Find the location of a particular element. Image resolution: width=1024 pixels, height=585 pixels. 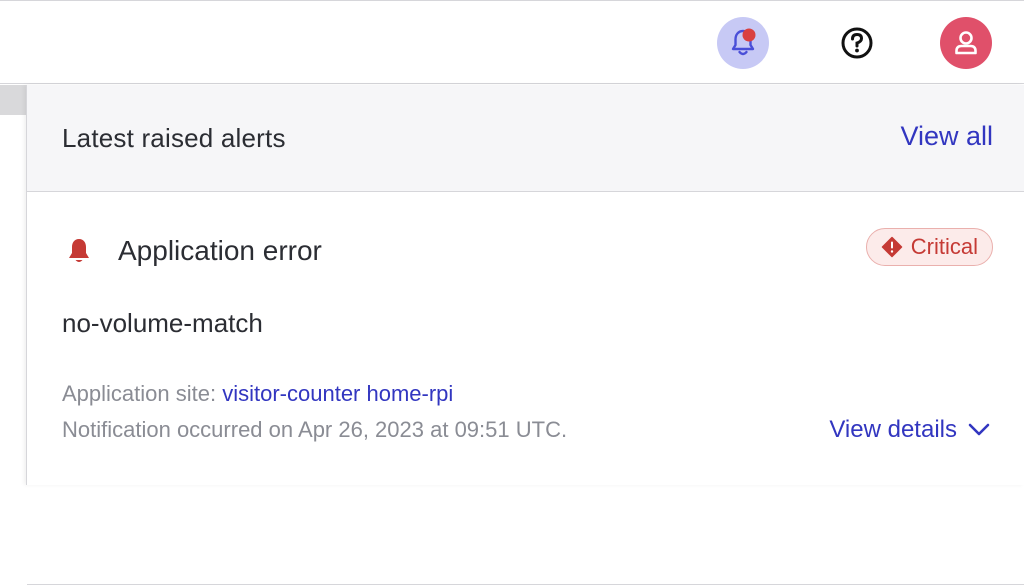

user-menu-button is located at coordinates (966, 43).